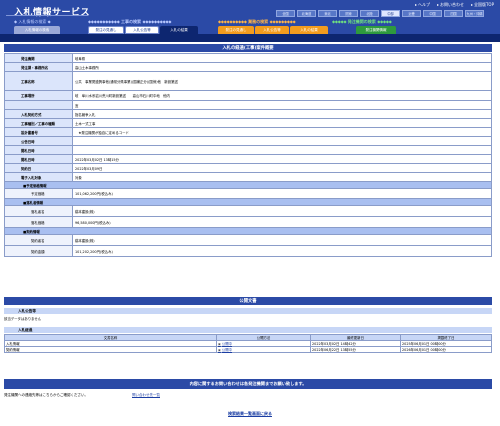  I want to click on tab-koji-kekka: 入札の結果, so click(179, 30).